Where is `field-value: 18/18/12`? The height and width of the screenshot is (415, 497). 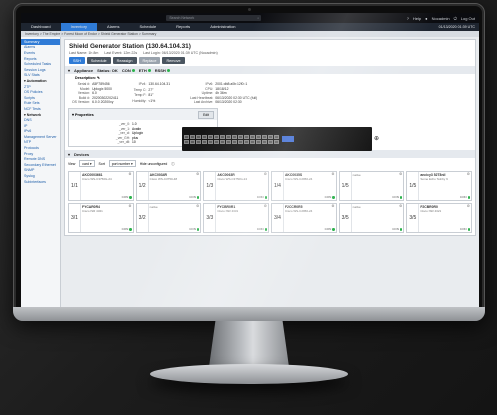
field-value: 18/18/12 is located at coordinates (222, 88).